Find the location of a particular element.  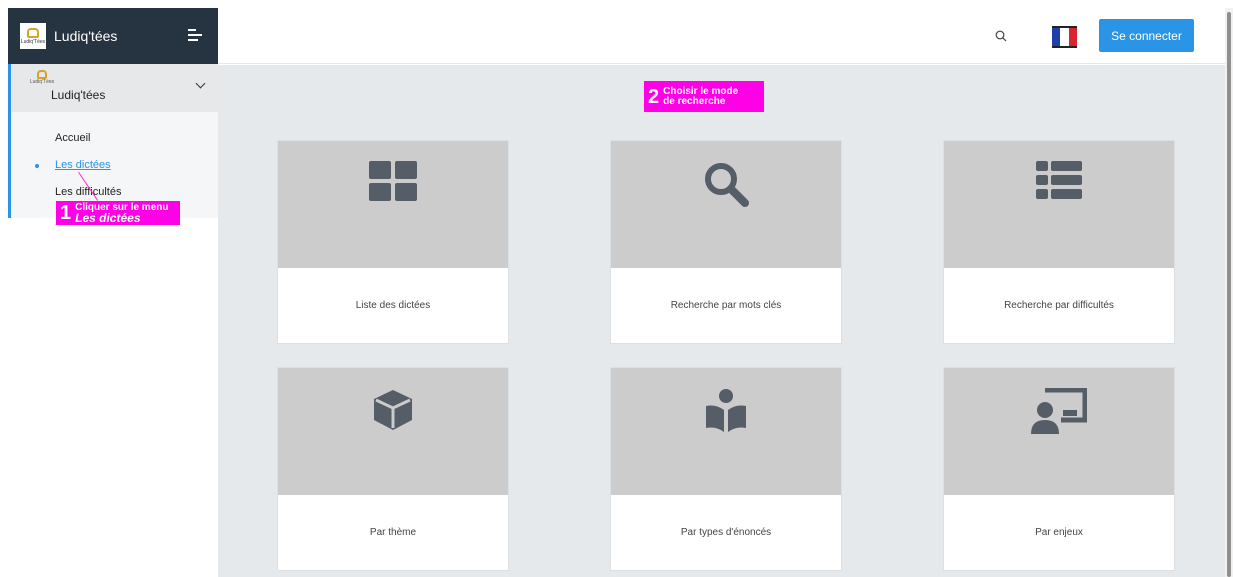

card-par-types-enonces: Par types d'énoncés is located at coordinates (726, 469).